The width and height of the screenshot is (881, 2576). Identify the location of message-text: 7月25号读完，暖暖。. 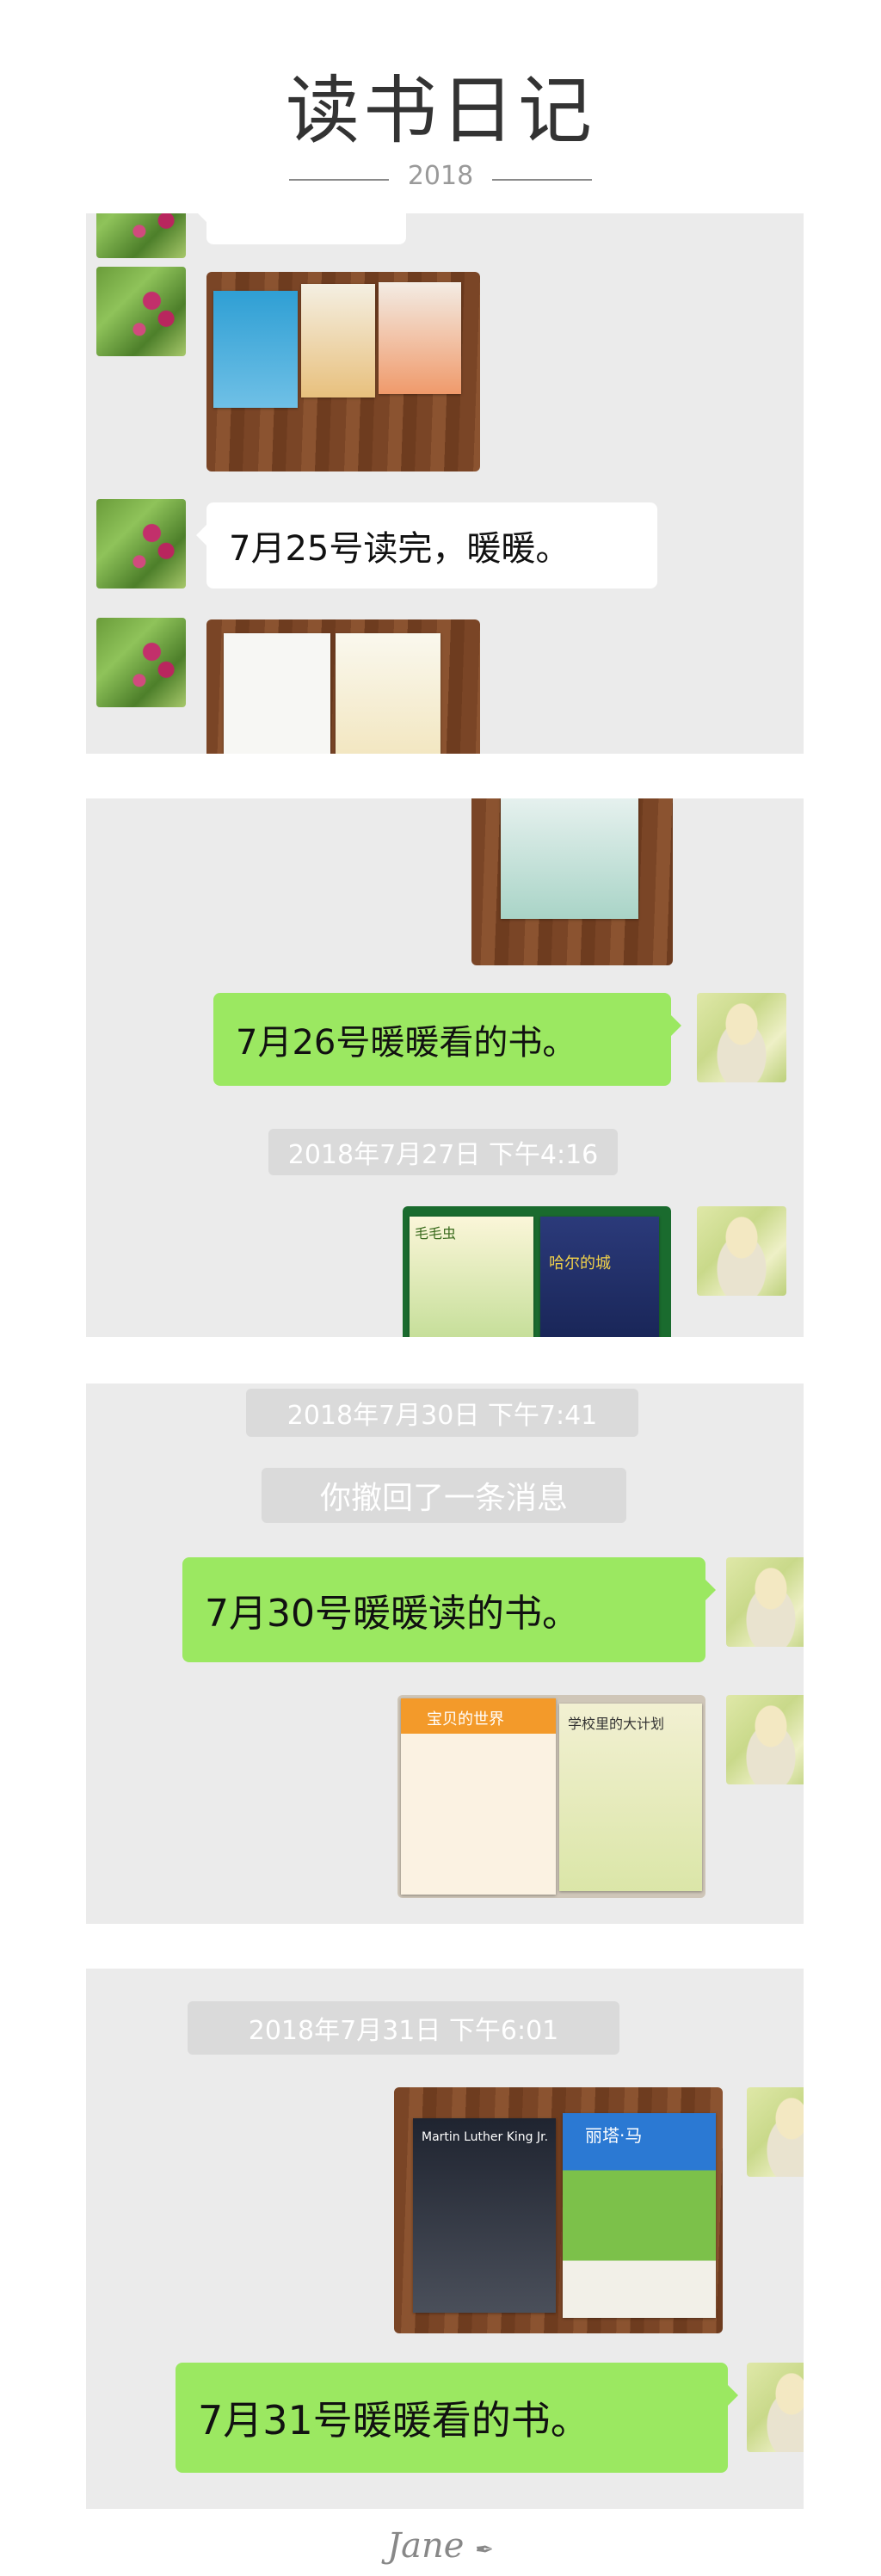
(399, 549).